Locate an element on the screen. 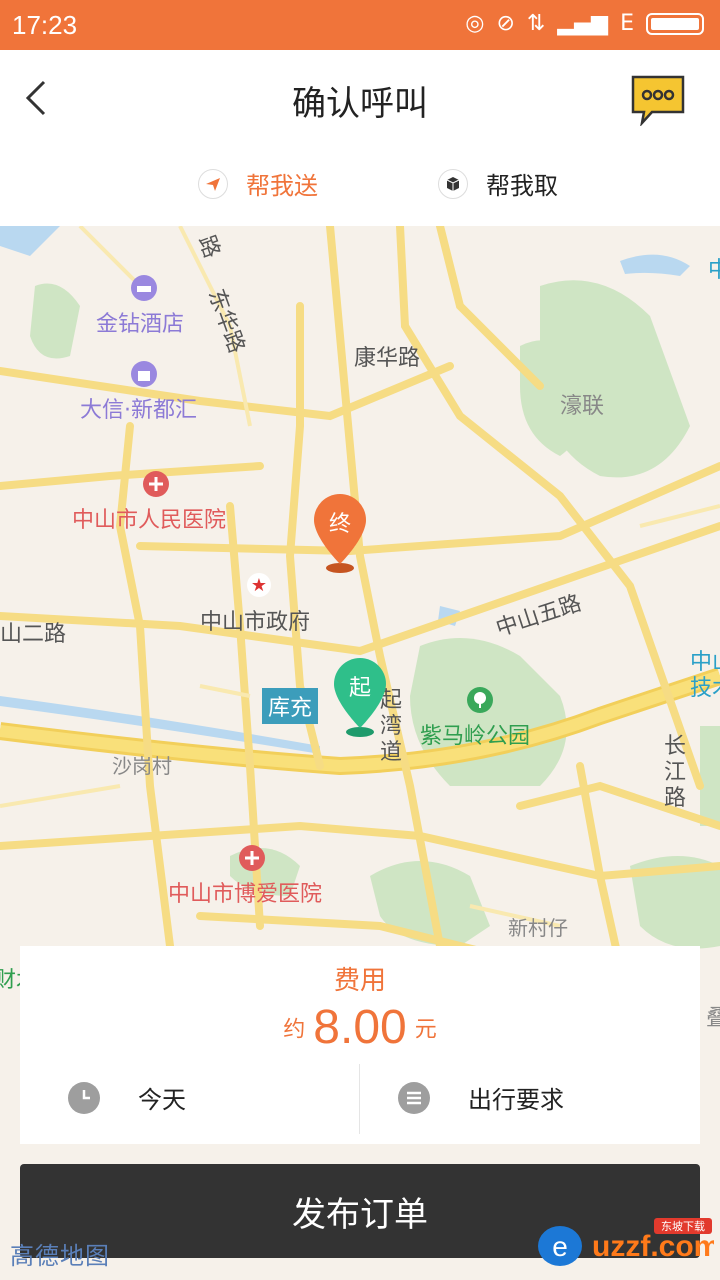 This screenshot has width=720, height=1280. status-icons: ◎ ⊘ ⇅ ▂▄▆ E is located at coordinates (584, 23).